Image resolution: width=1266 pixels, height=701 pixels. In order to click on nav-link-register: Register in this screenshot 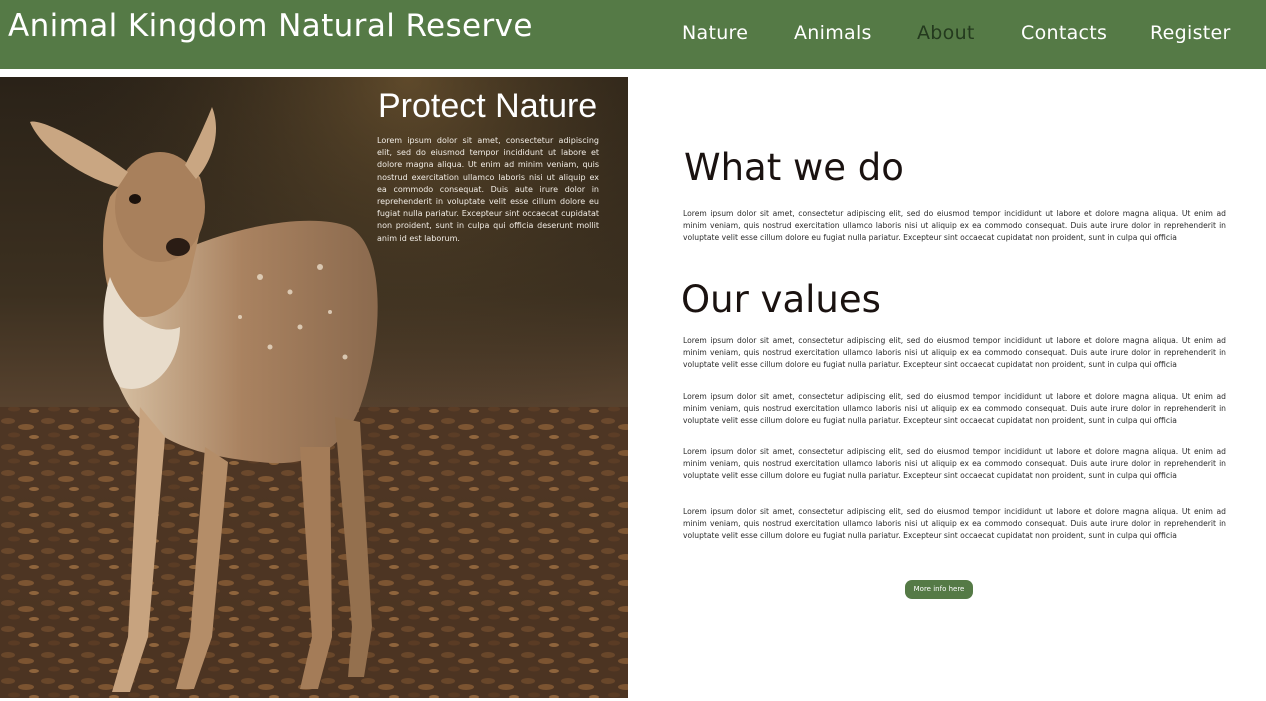, I will do `click(1190, 33)`.